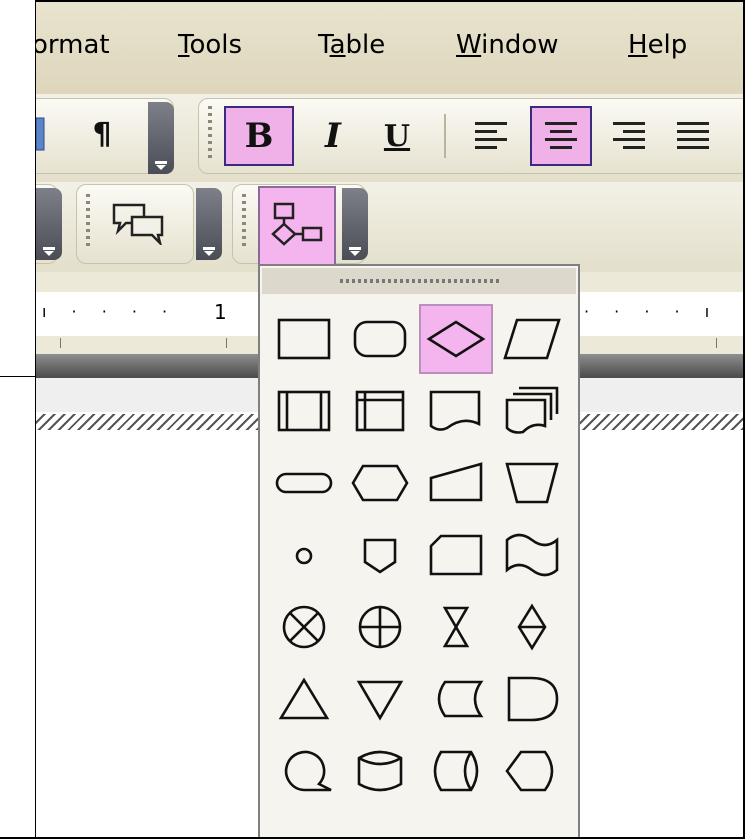 The width and height of the screenshot is (745, 839). I want to click on menu-tools: Tools, so click(210, 45).